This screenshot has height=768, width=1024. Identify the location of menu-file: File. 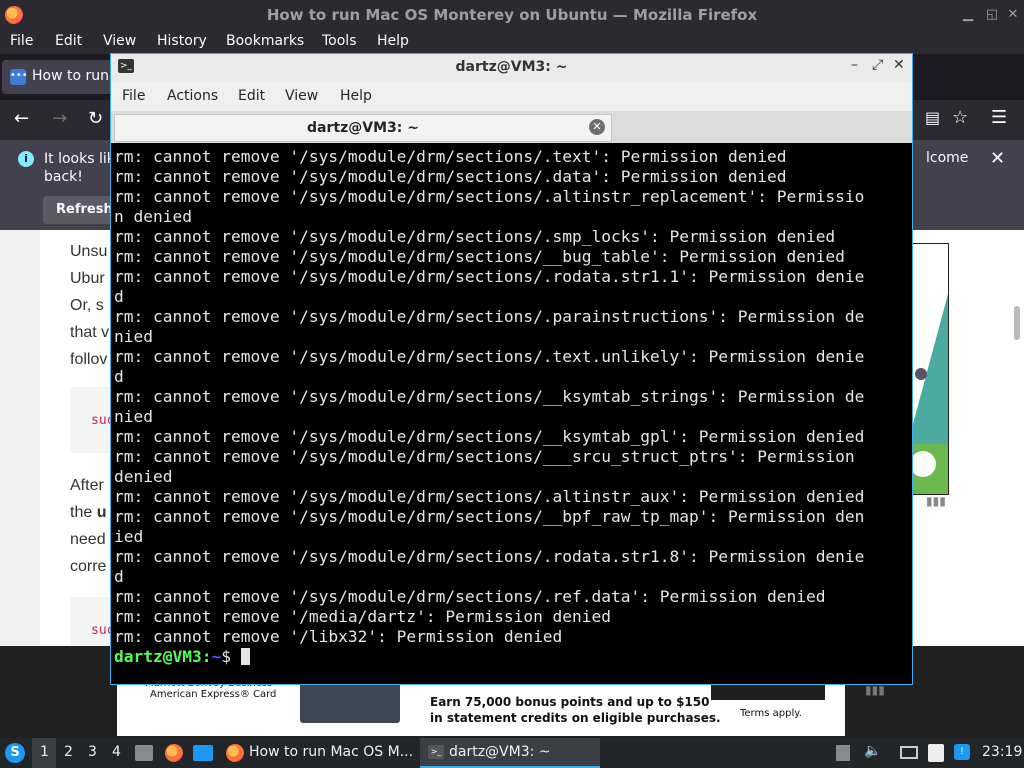
(21, 41).